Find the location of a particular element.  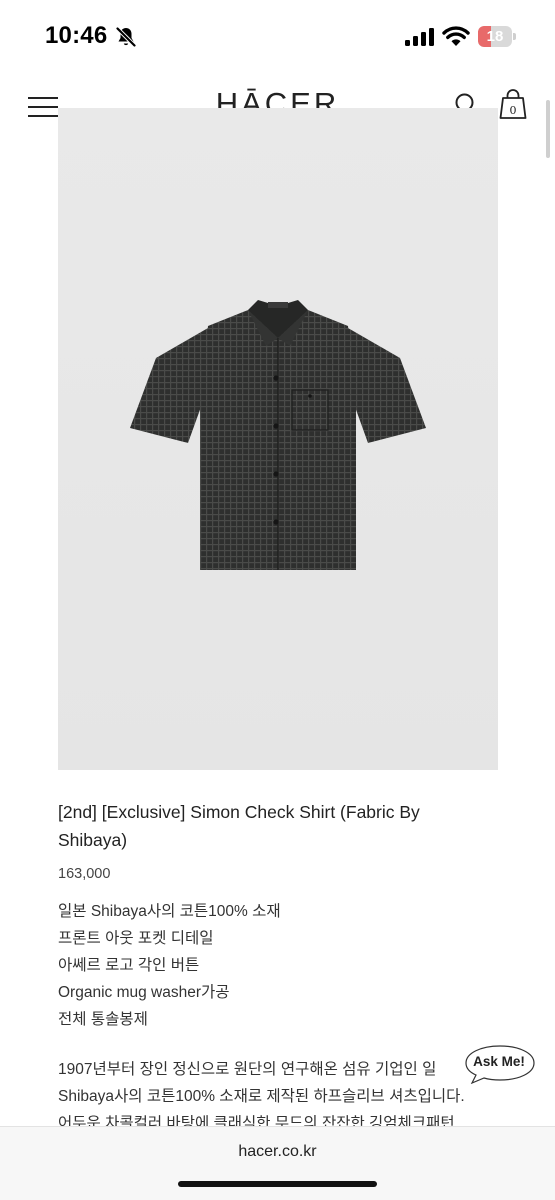

battery-indicator: 18 is located at coordinates (497, 36).